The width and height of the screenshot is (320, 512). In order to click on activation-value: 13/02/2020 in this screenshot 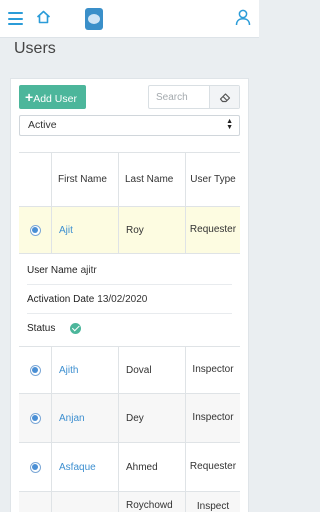, I will do `click(122, 299)`.